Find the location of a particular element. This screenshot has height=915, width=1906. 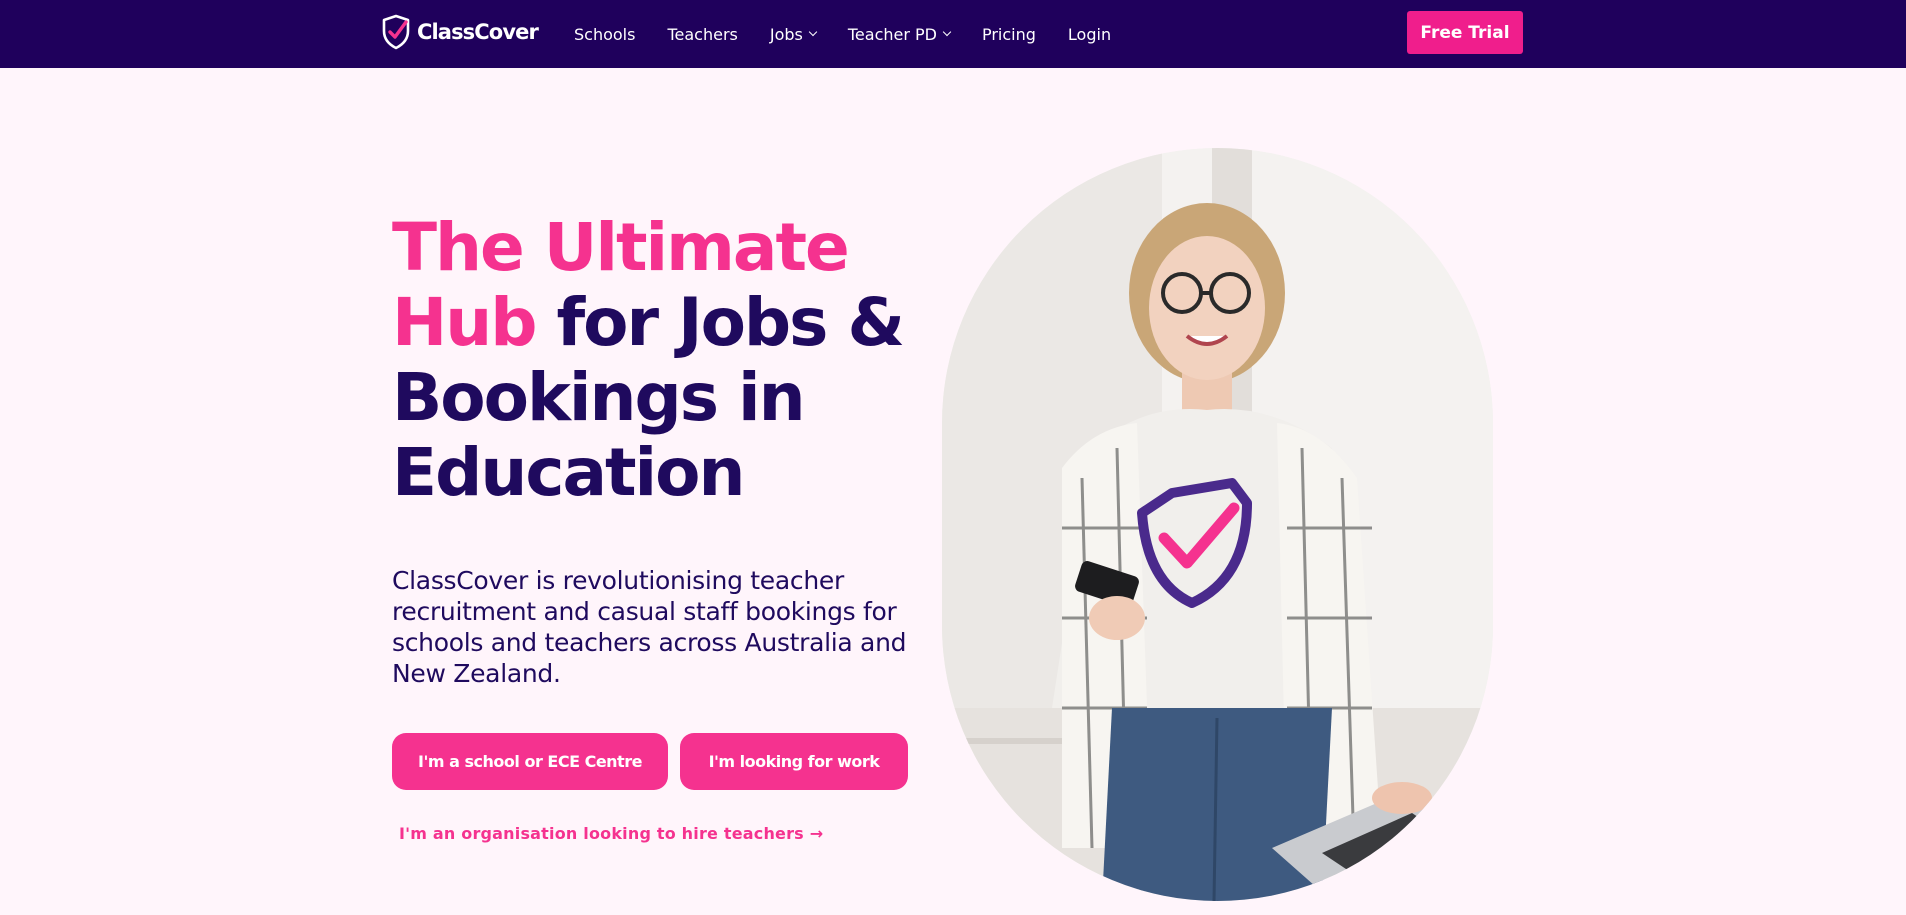

nav-label: Login is located at coordinates (1089, 34).